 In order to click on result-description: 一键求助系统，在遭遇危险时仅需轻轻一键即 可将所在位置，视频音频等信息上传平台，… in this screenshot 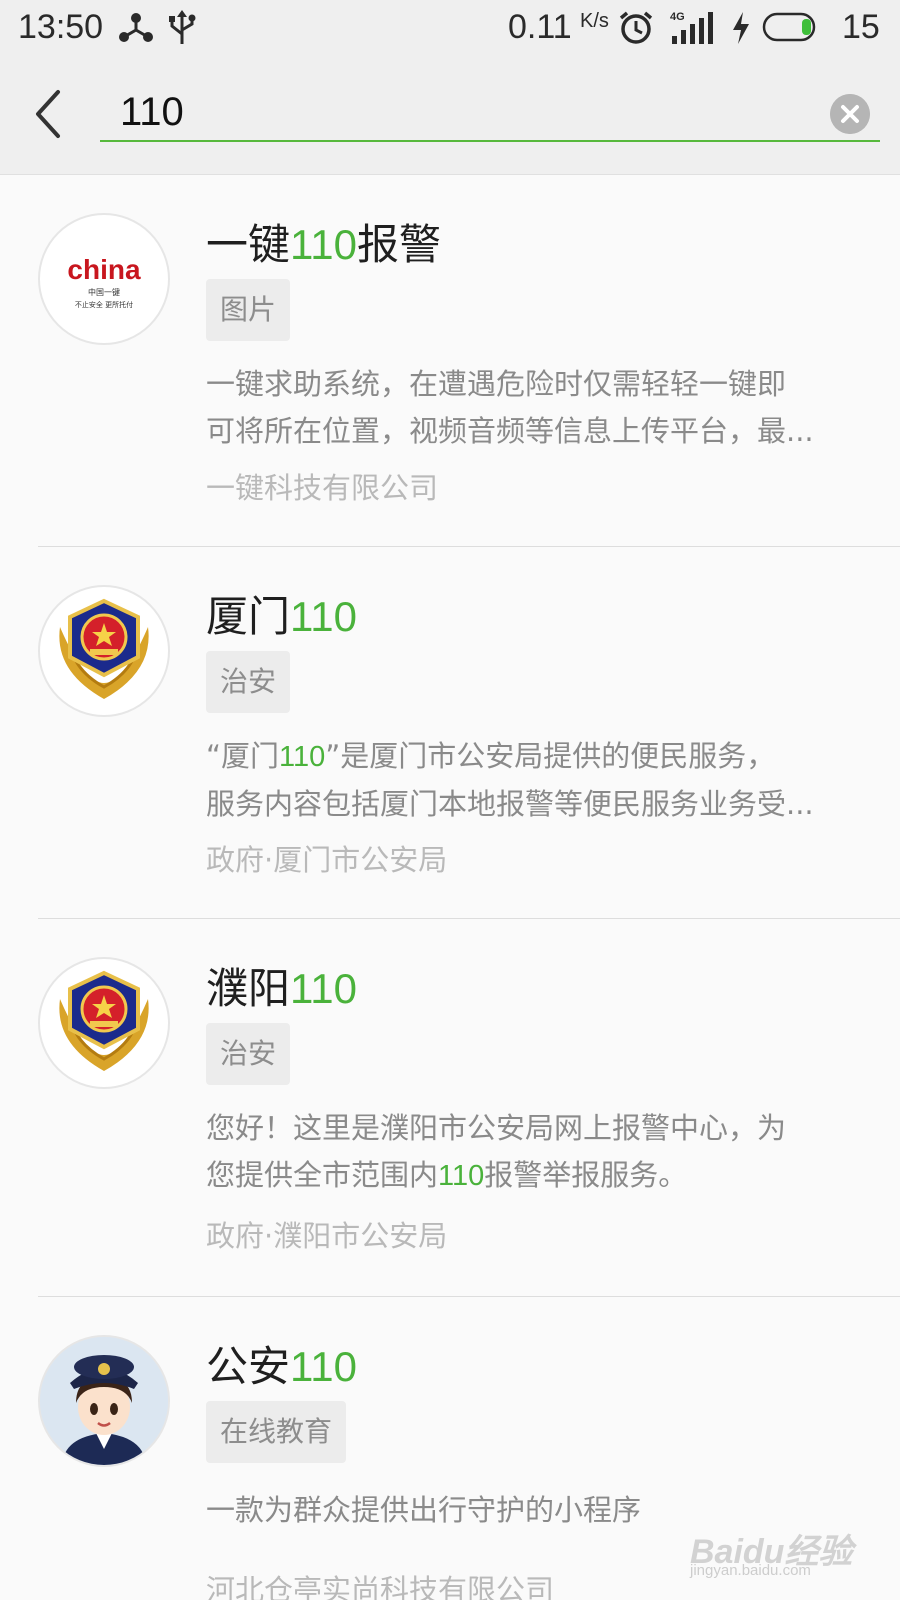, I will do `click(510, 407)`.